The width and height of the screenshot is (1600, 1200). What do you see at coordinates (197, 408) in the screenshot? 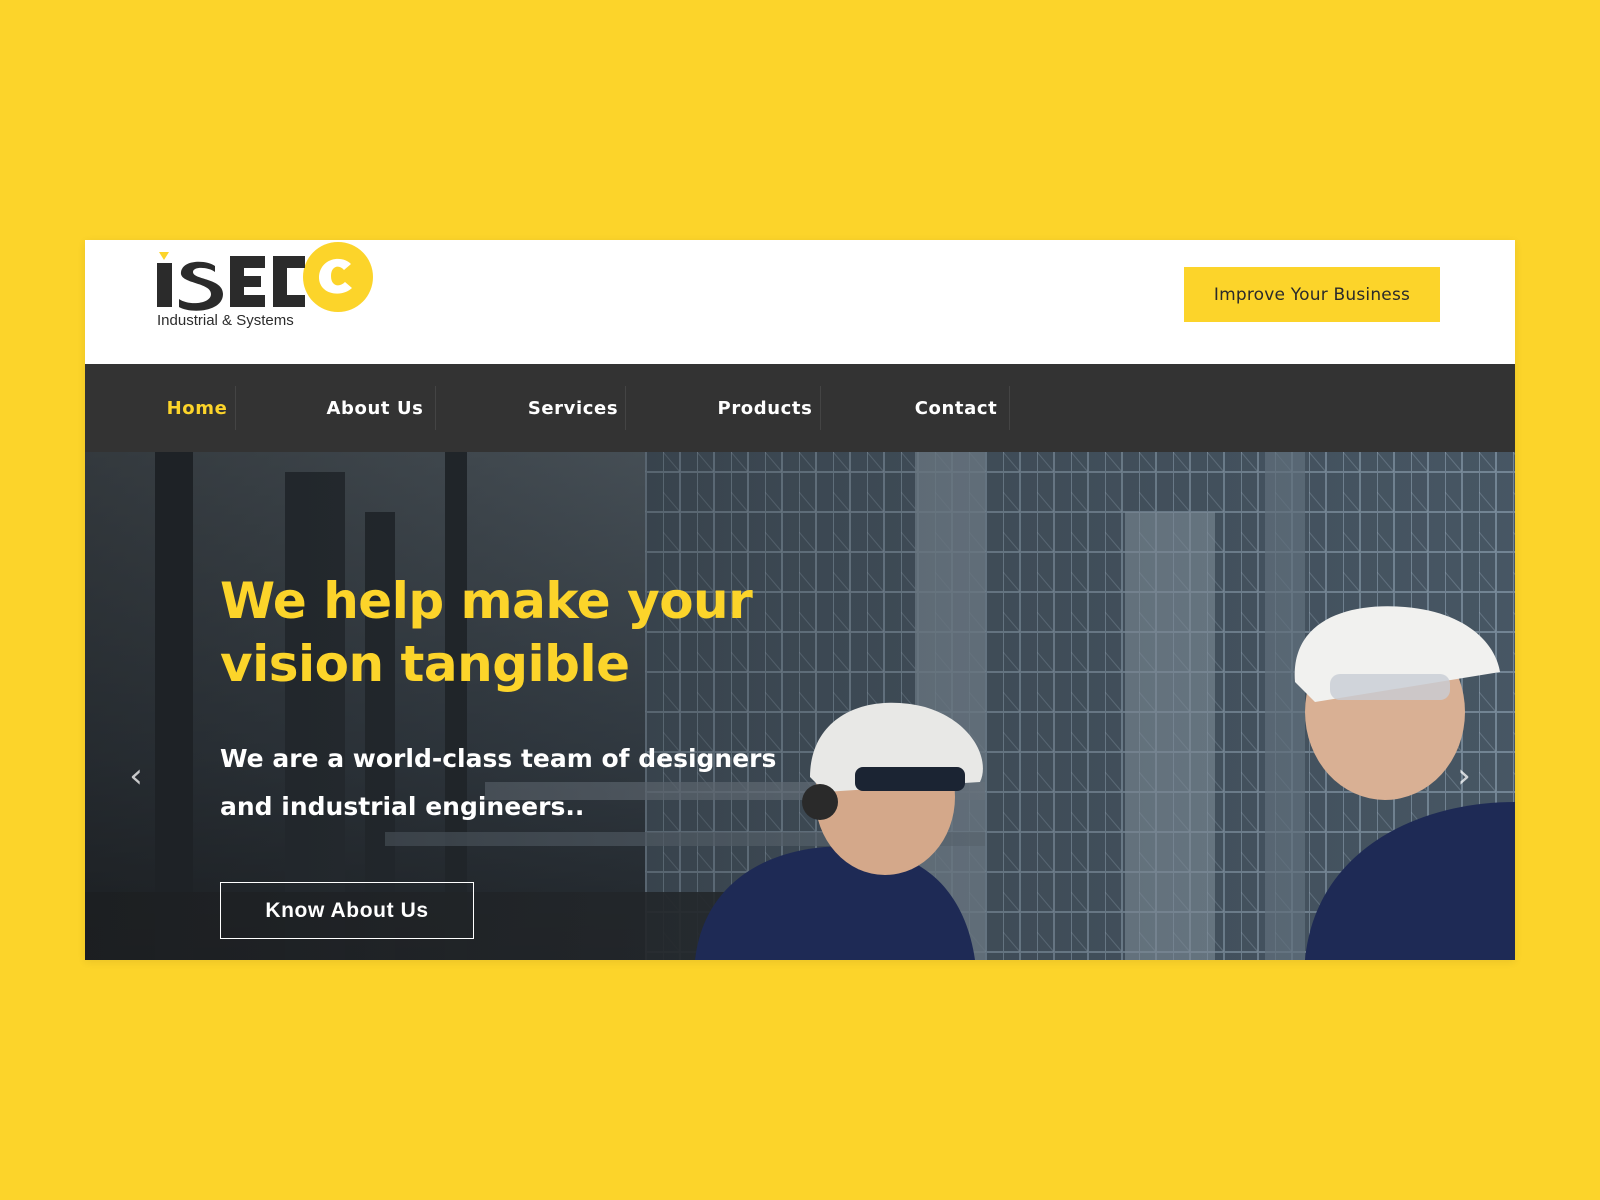
I see `nav-item-home: Home` at bounding box center [197, 408].